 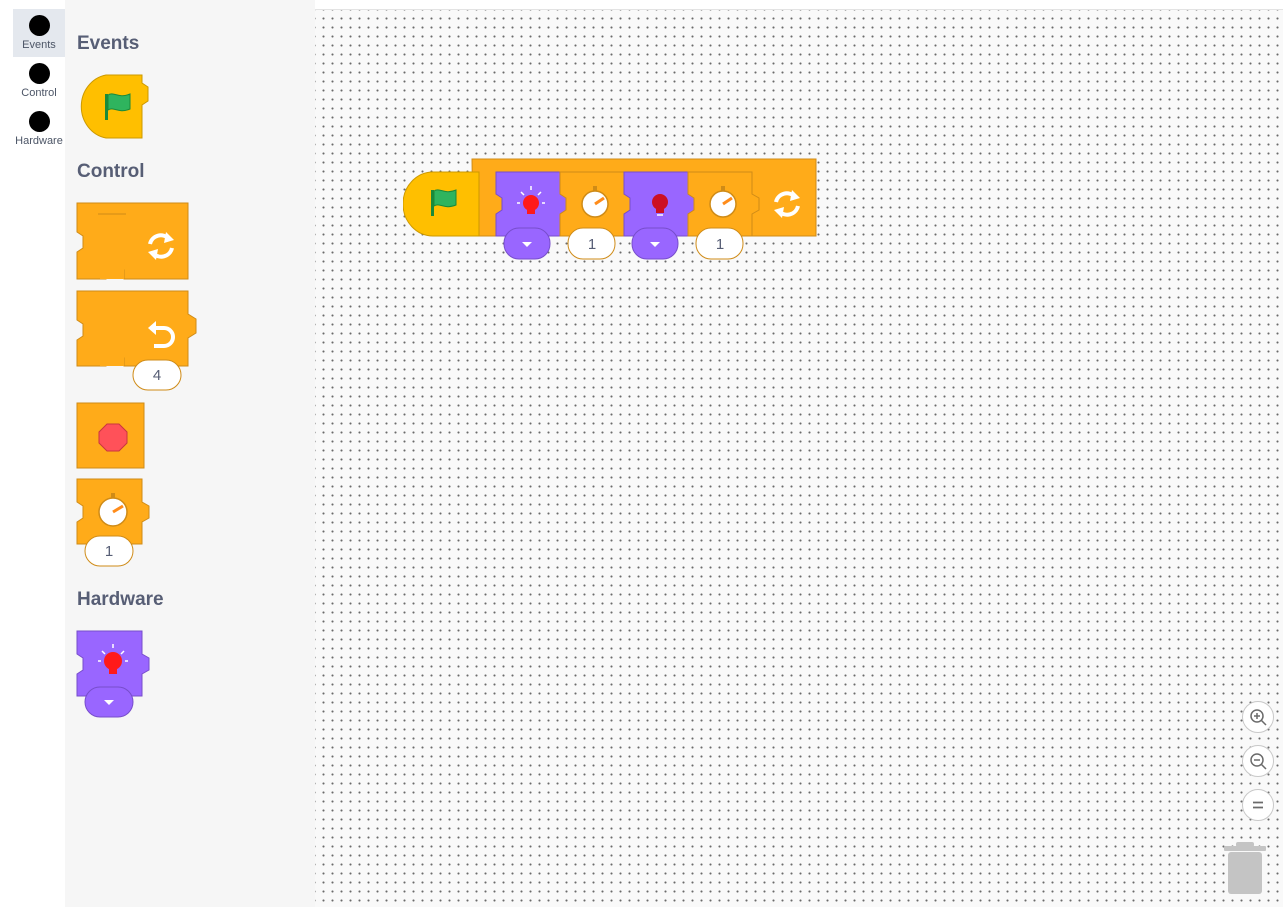 I want to click on script-light-off-dropdown, so click(x=655, y=243).